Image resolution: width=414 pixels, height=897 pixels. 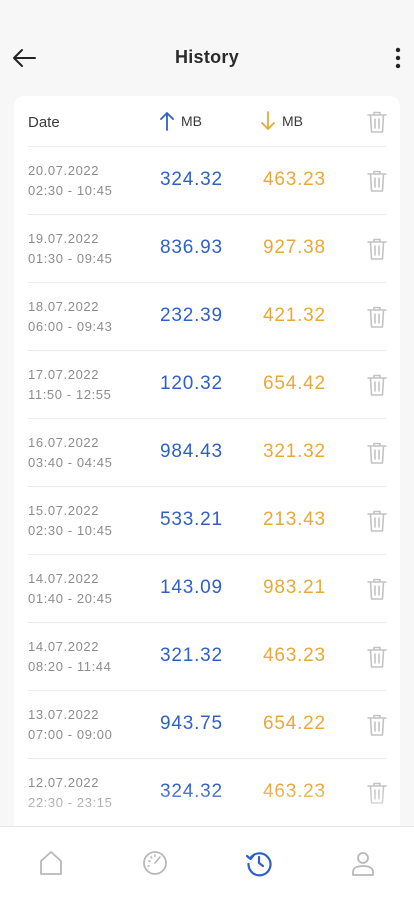 I want to click on tab-profile, so click(x=363, y=863).